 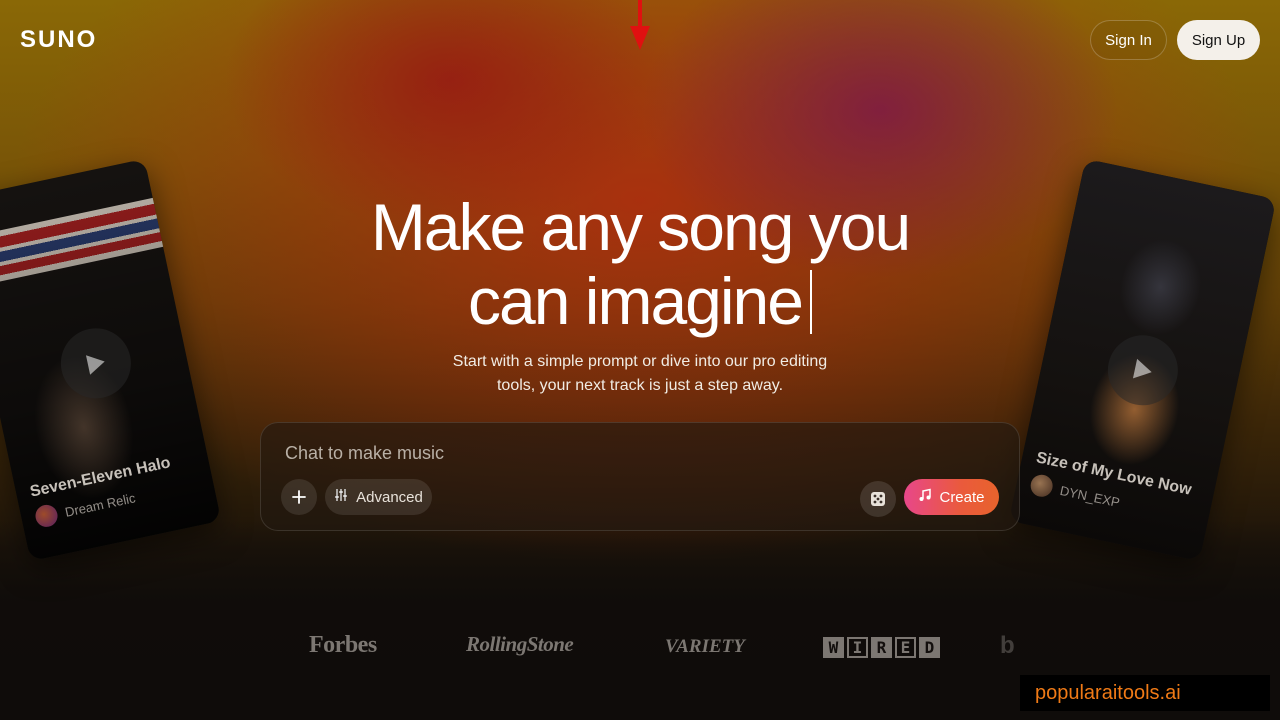 What do you see at coordinates (705, 646) in the screenshot?
I see `variety-logo: VARIETY` at bounding box center [705, 646].